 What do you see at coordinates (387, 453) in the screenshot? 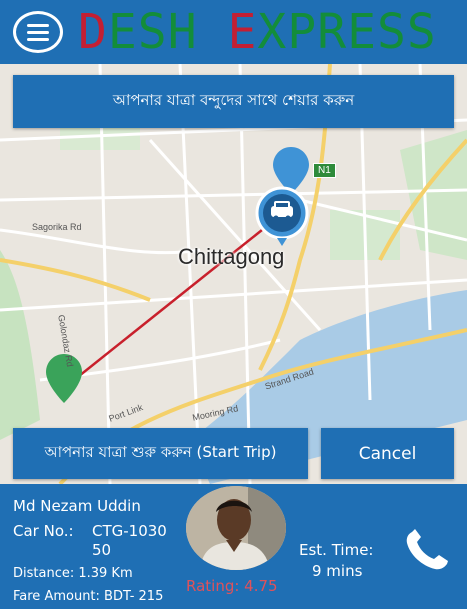
I see `cancel-button: Cancel` at bounding box center [387, 453].